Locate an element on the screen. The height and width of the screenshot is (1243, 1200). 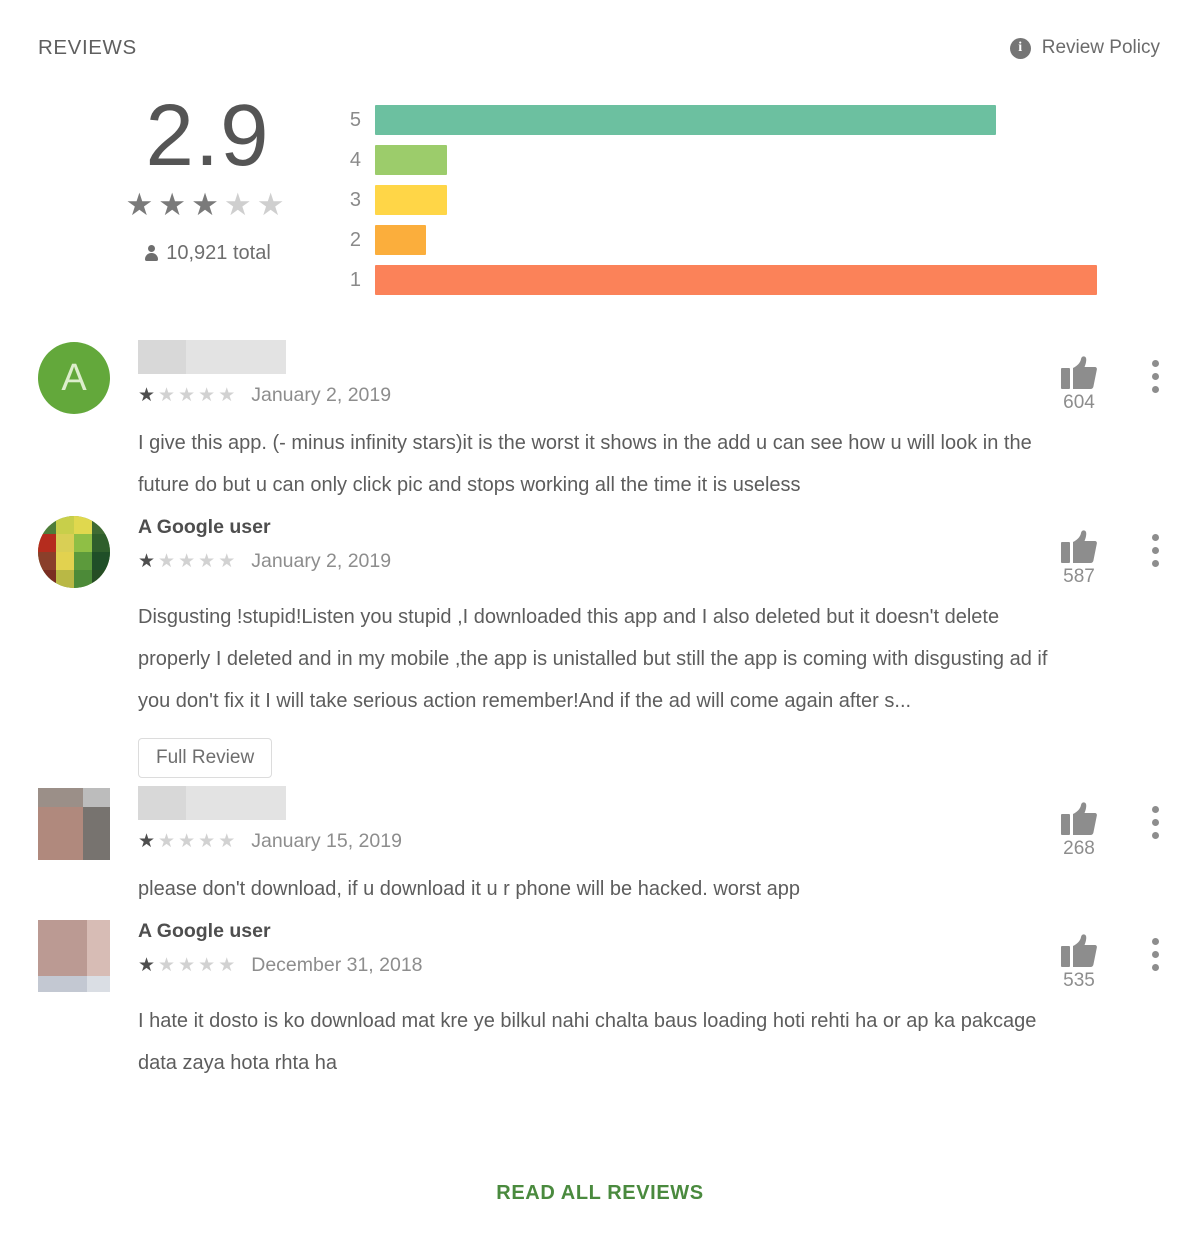
rating-histogram: 5 4 3 2 1 is located at coordinates (717, 200).